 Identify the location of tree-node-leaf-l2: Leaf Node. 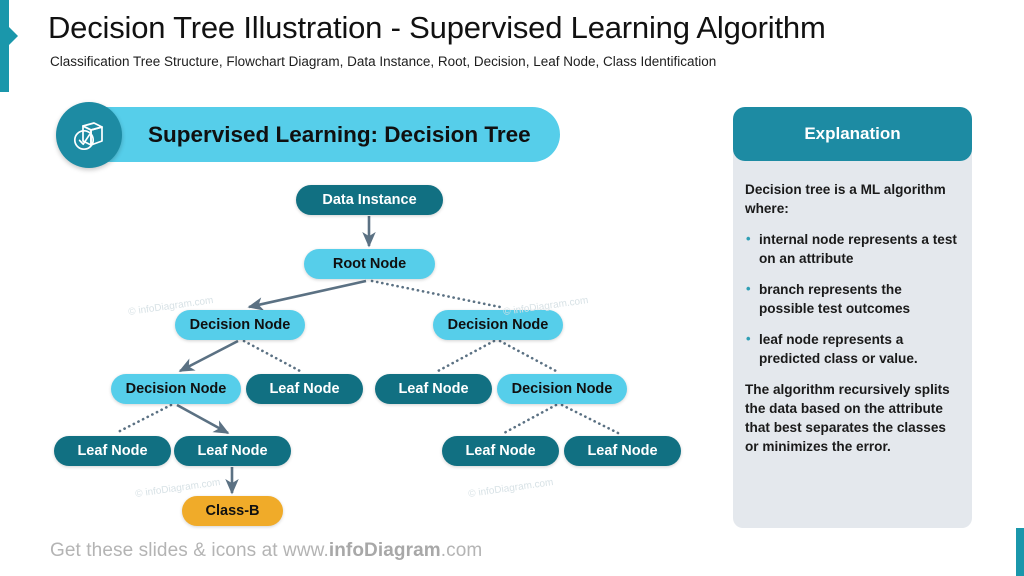
(304, 389).